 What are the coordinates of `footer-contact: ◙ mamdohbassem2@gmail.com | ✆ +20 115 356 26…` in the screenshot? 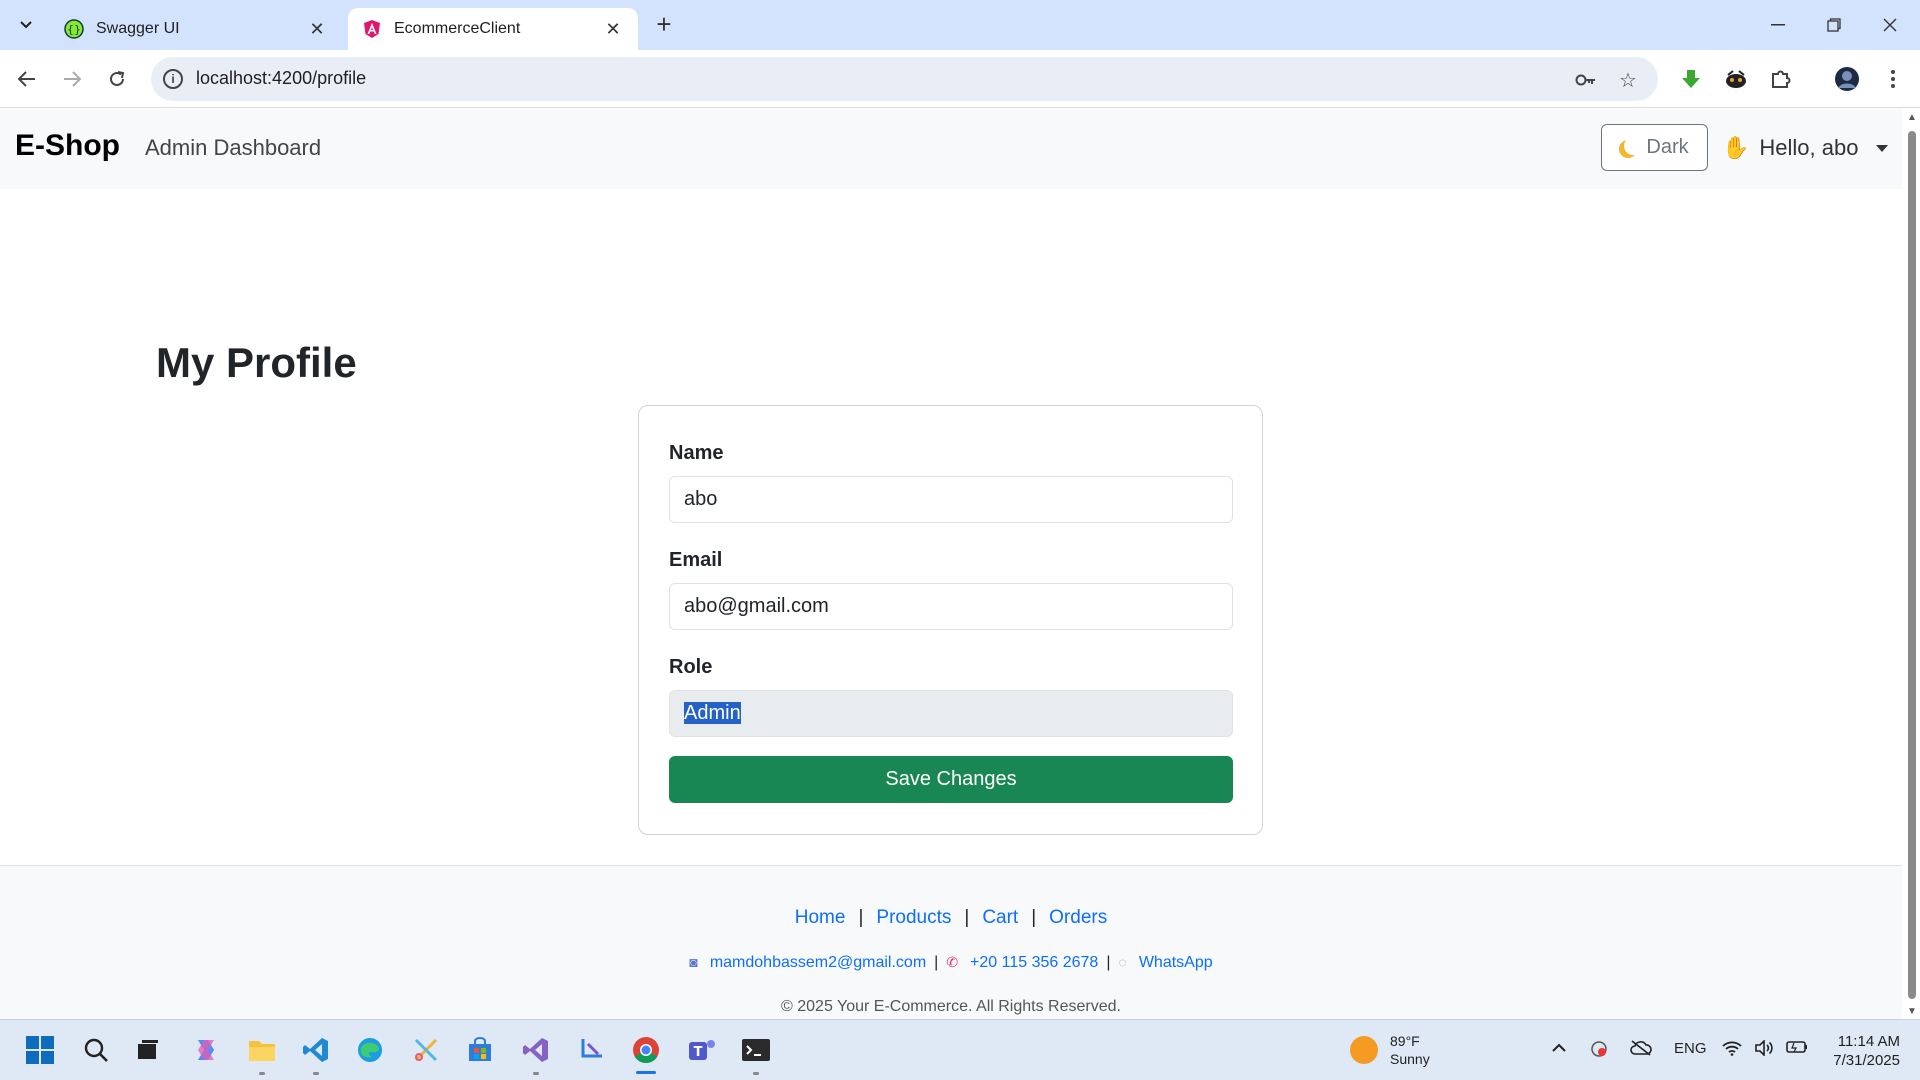 It's located at (951, 963).